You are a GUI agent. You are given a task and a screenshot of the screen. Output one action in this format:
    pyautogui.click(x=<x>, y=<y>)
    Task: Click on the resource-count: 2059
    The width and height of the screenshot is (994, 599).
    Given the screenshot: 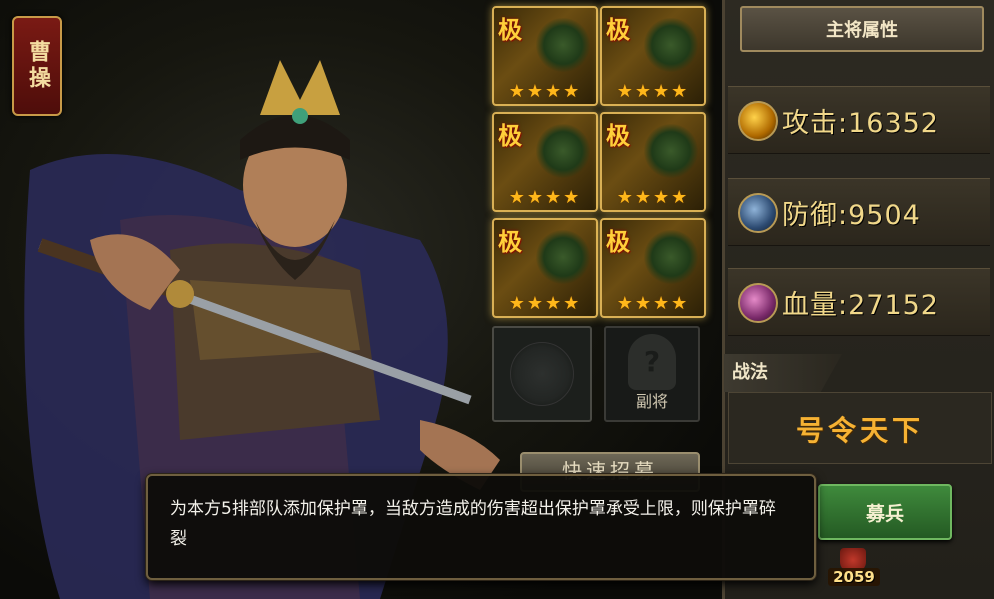 What is the action you would take?
    pyautogui.click(x=854, y=577)
    